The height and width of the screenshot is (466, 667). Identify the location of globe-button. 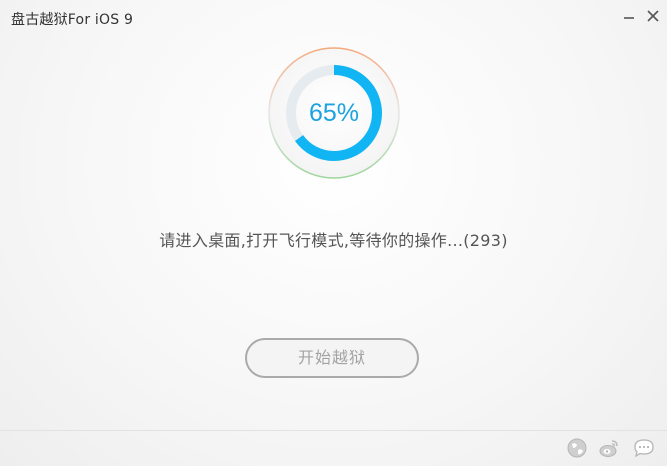
(577, 448).